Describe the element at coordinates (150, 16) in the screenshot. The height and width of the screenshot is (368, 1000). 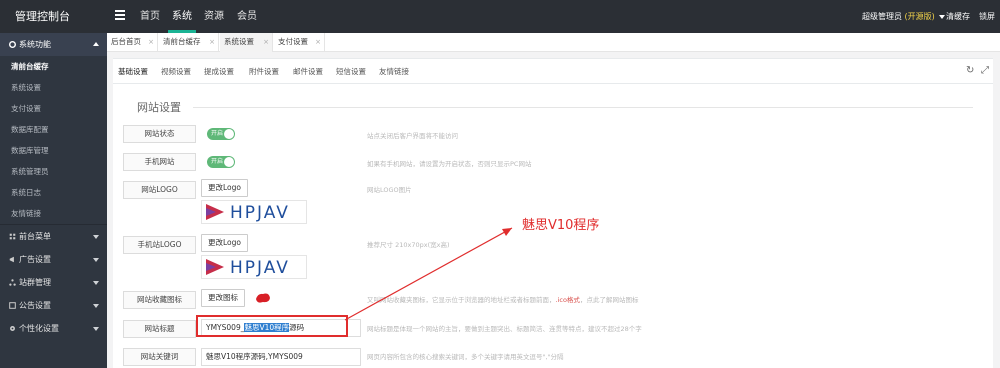
I see `topnav-home: 首页` at that location.